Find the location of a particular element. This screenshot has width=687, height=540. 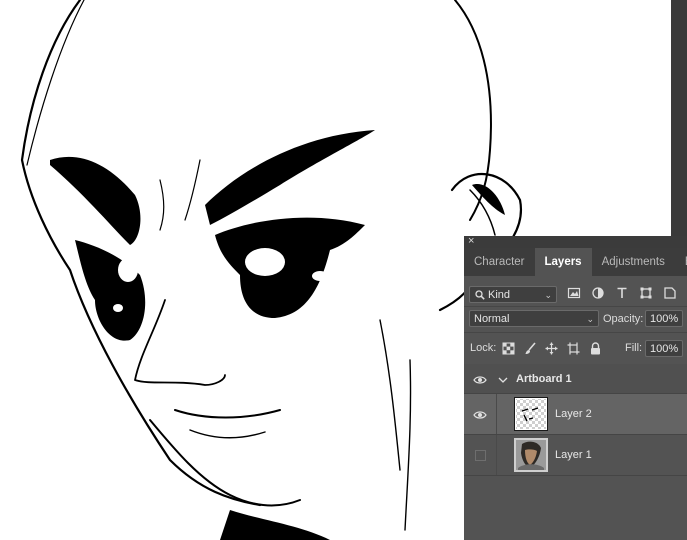

layer-row-layer-1: Layer 1 is located at coordinates (575, 455).